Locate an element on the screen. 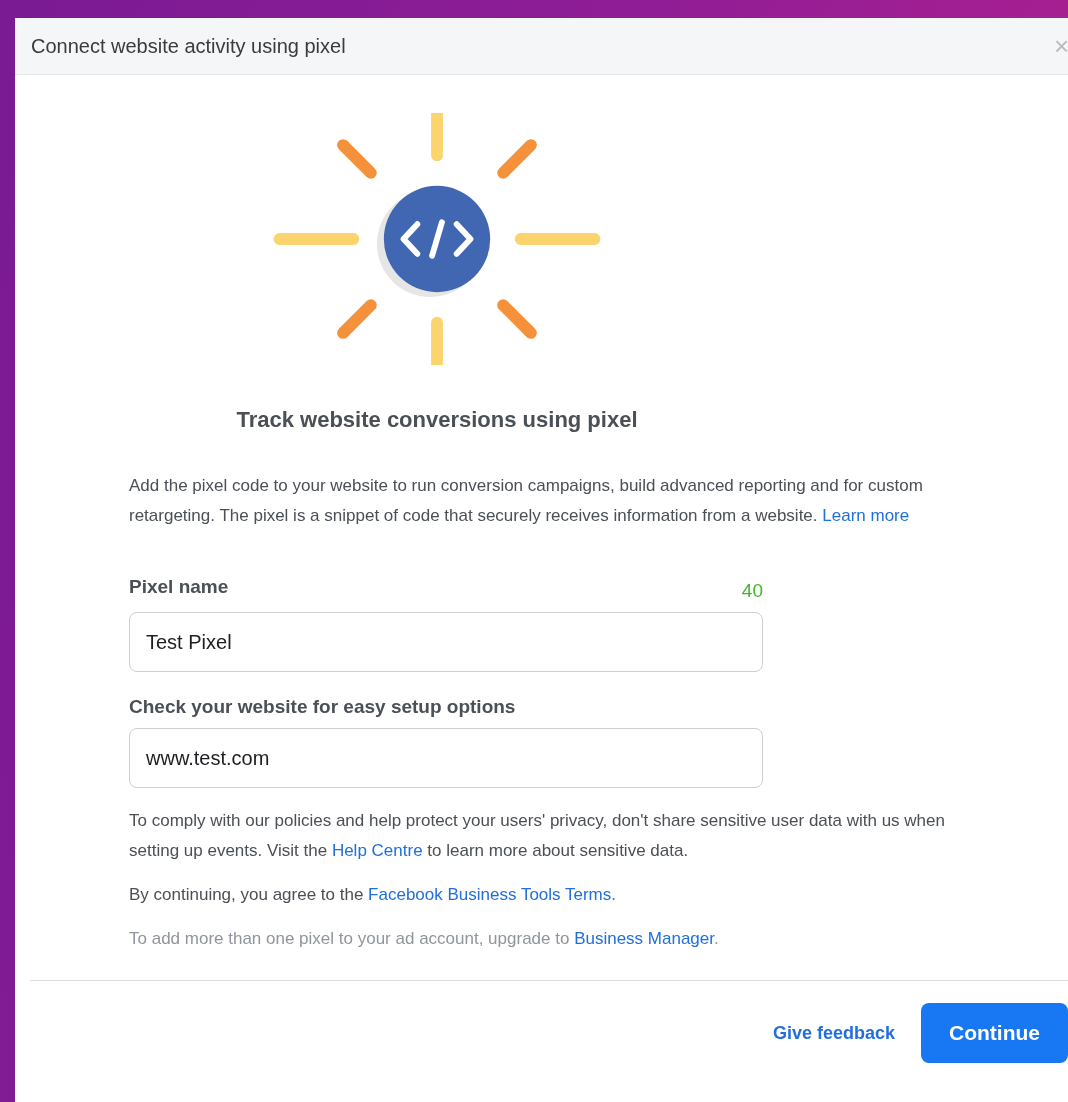 This screenshot has height=1102, width=1068. field-label: Check your website for easy setup options is located at coordinates (322, 707).